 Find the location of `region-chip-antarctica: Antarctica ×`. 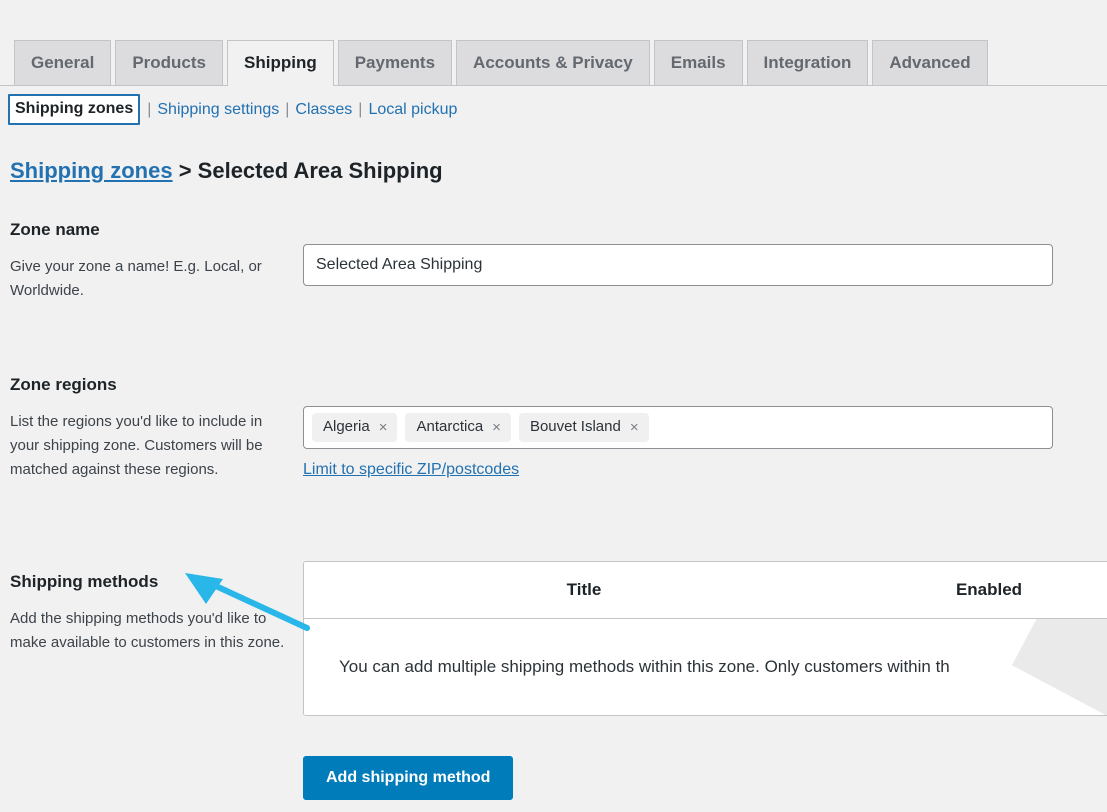

region-chip-antarctica: Antarctica × is located at coordinates (458, 427).